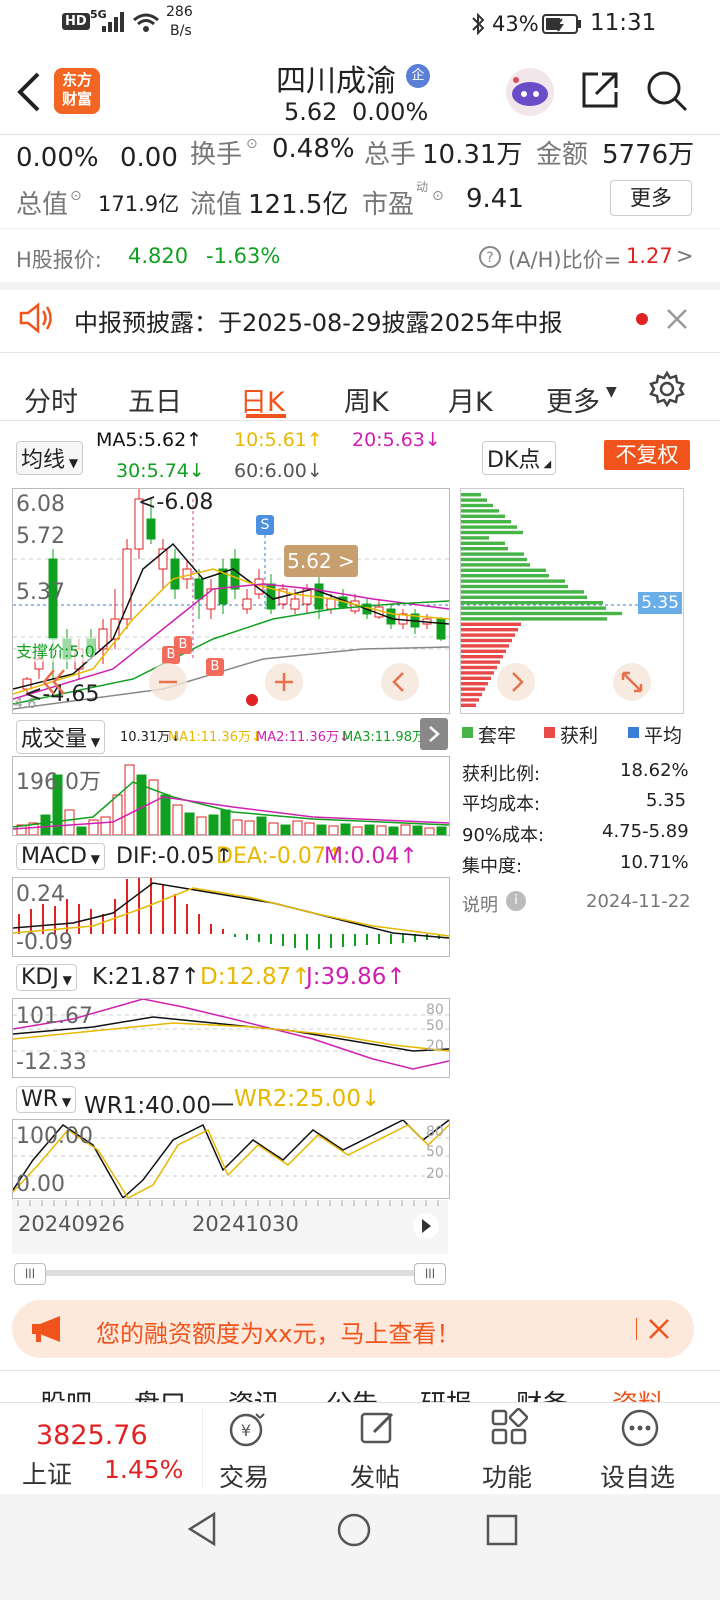 The image size is (720, 1600). Describe the element at coordinates (490, 257) in the screenshot. I see `help-icon: ?` at that location.